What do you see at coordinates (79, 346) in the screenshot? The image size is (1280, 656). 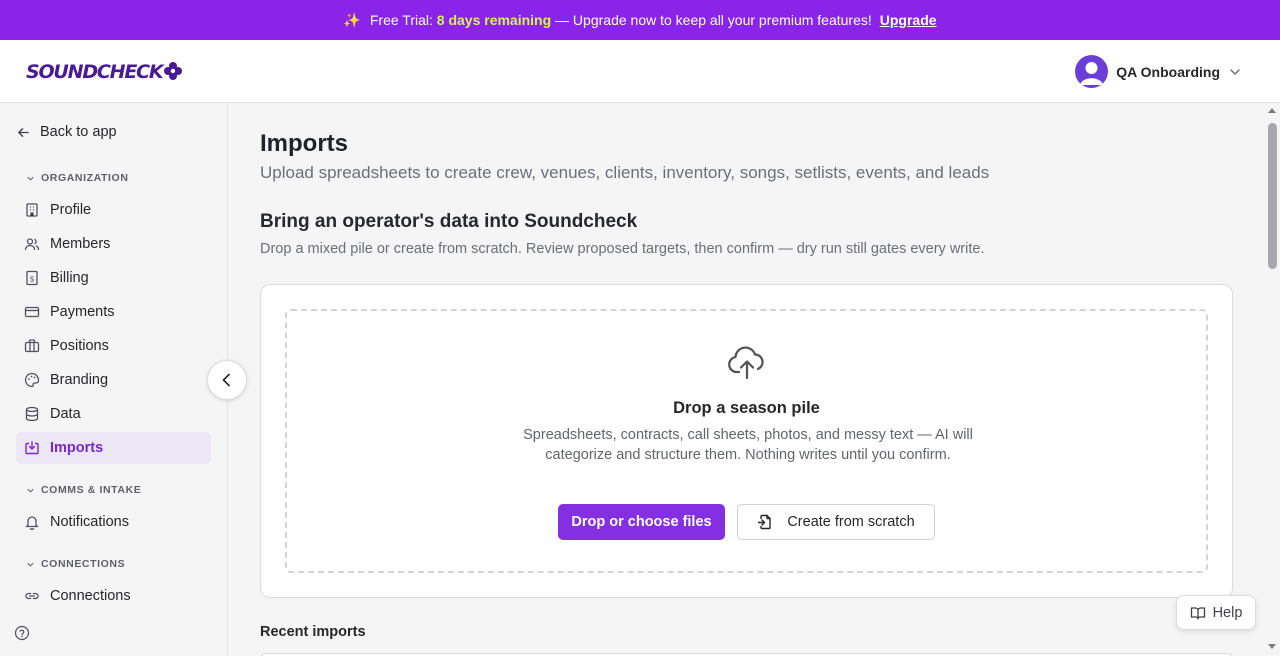 I see `sidebar-item-label: Positions` at bounding box center [79, 346].